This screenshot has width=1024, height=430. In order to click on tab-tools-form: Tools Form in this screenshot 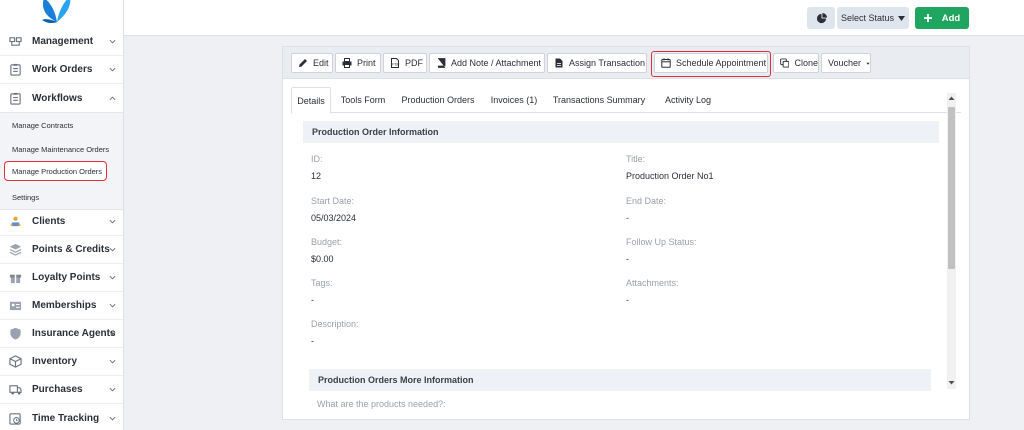, I will do `click(363, 100)`.